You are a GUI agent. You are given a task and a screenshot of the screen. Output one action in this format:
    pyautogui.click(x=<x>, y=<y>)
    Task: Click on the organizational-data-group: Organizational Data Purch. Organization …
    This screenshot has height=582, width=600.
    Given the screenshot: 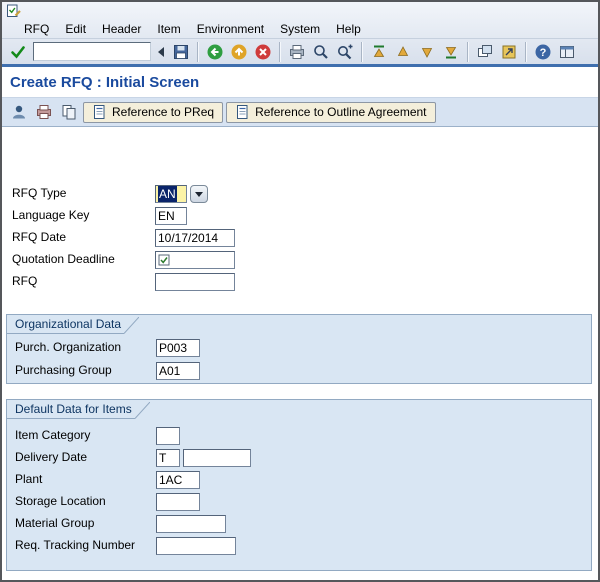 What is the action you would take?
    pyautogui.click(x=299, y=349)
    